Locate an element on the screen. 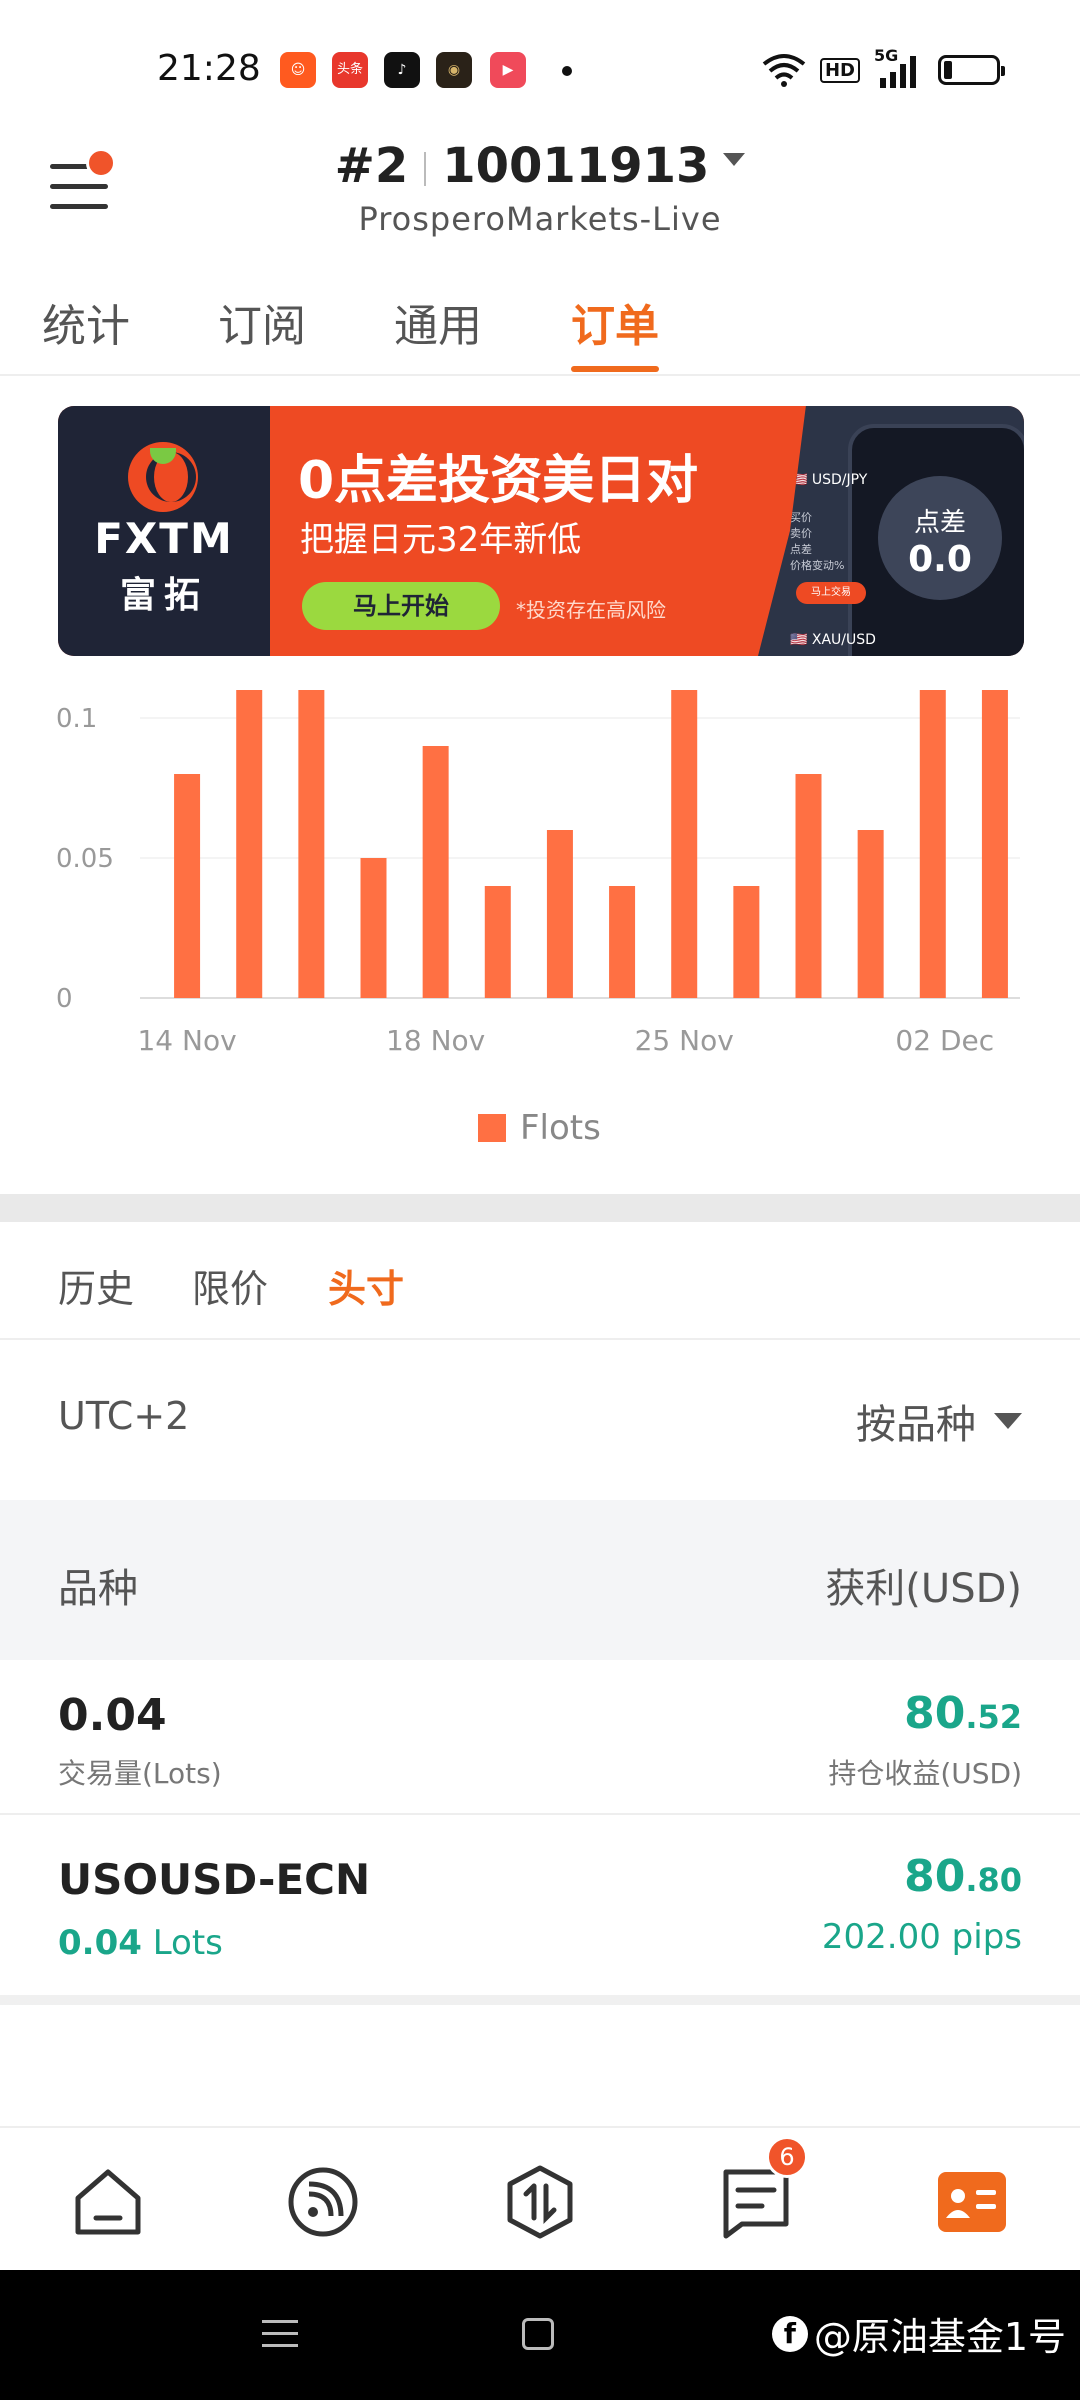 The image size is (1080, 2400). banner-pair-details: 买价 卖价 点差 价格变动% is located at coordinates (817, 542).